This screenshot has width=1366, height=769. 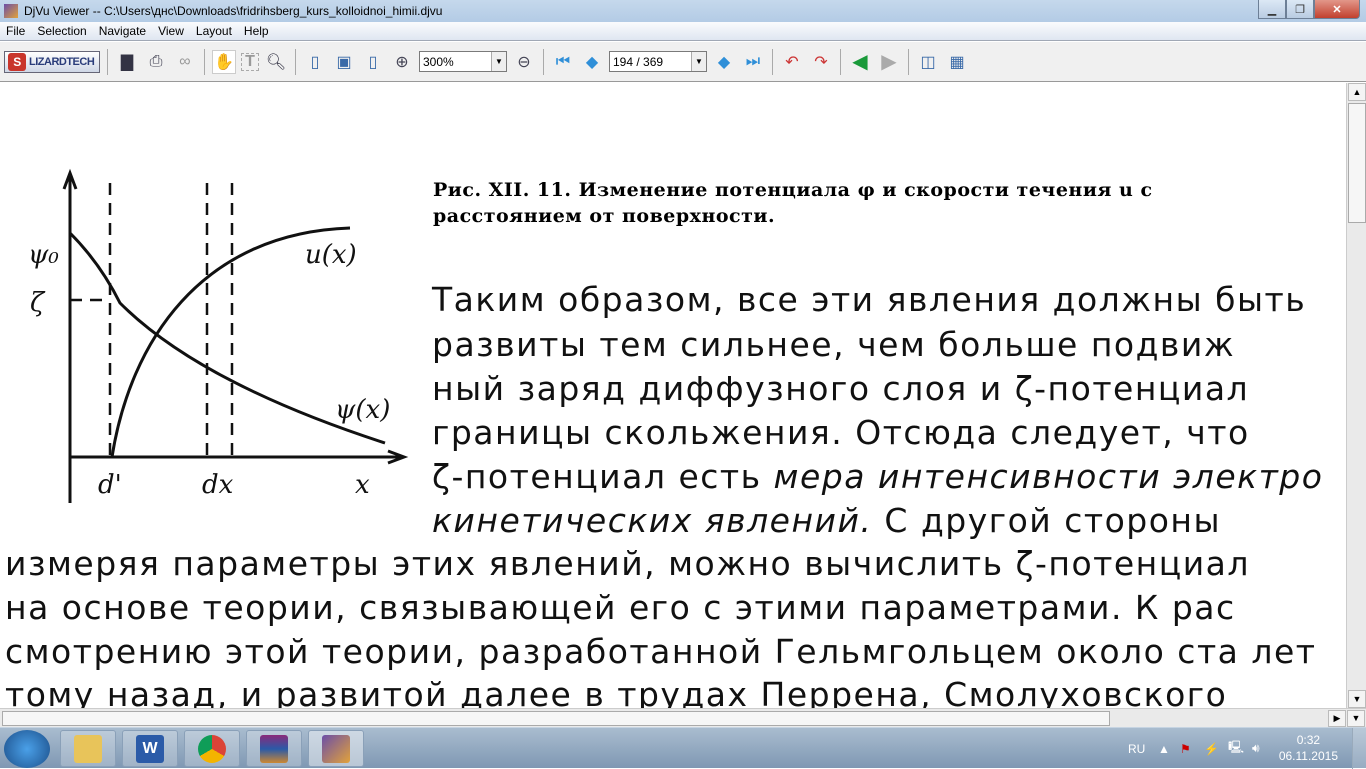 What do you see at coordinates (1236, 748) in the screenshot?
I see `network-icon: 🖳` at bounding box center [1236, 748].